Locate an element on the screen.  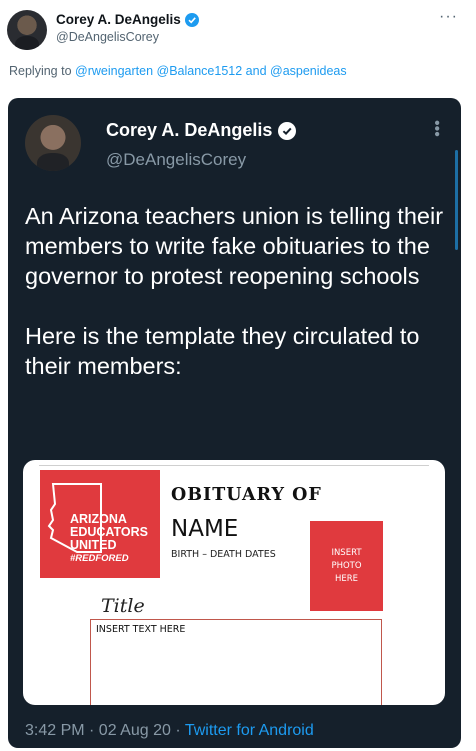
embedded-author-name-row: Corey A. DeAngelis is located at coordinates (201, 130).